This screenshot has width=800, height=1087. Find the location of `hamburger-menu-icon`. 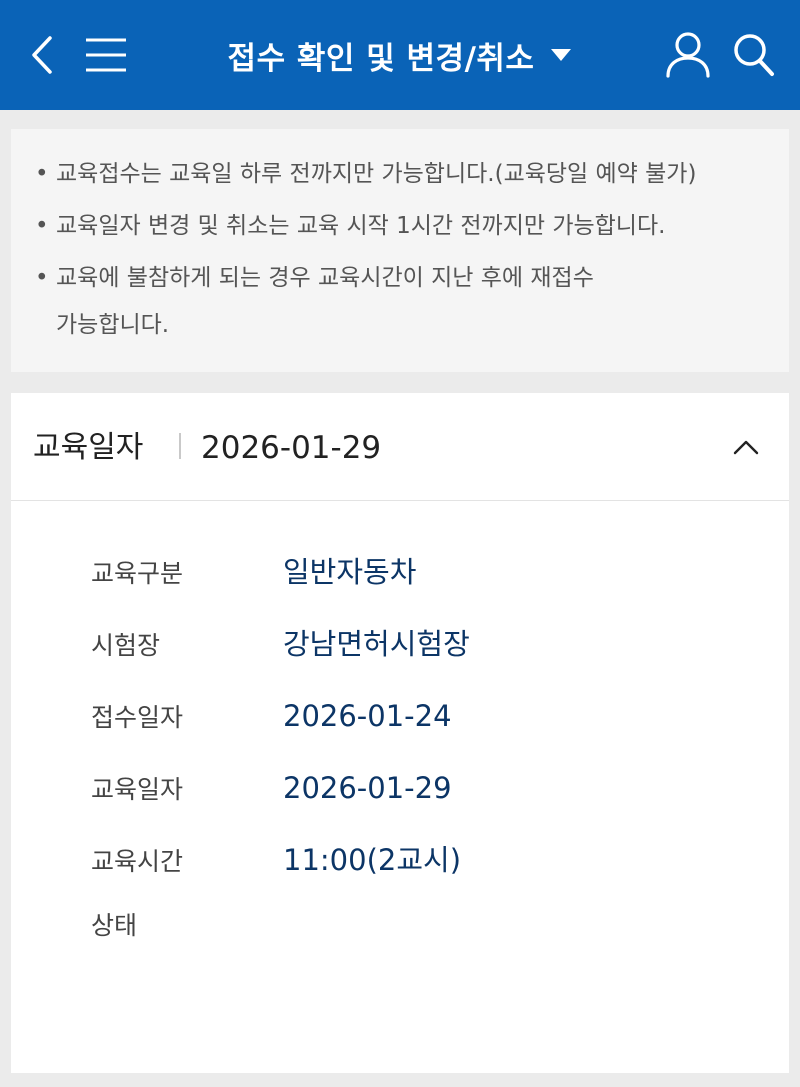

hamburger-menu-icon is located at coordinates (106, 55).